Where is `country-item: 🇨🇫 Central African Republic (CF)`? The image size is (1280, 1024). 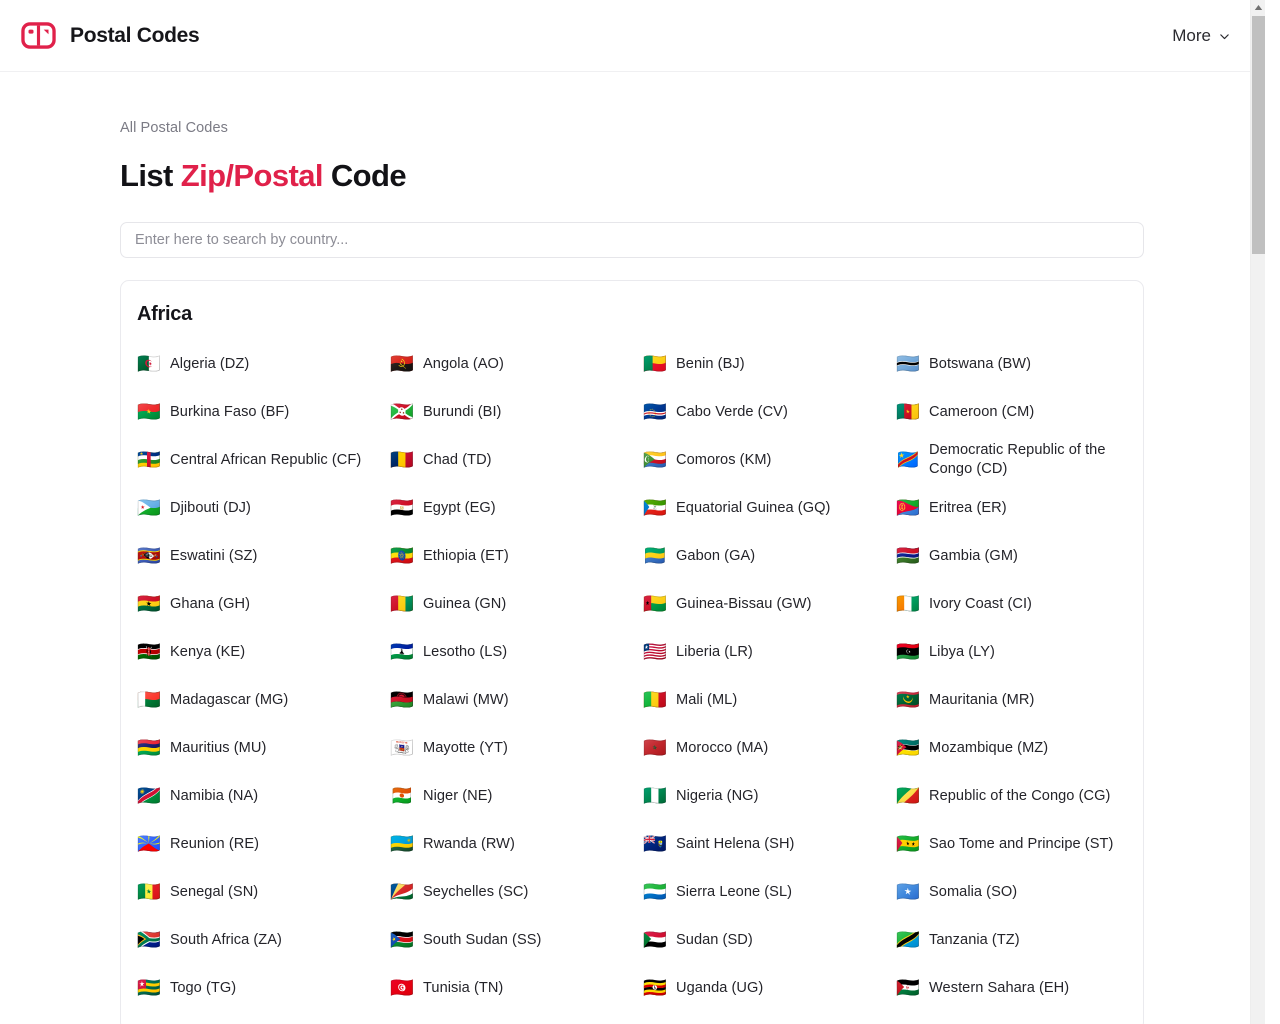
country-item: 🇨🇫 Central African Republic (CF) is located at coordinates (263, 460).